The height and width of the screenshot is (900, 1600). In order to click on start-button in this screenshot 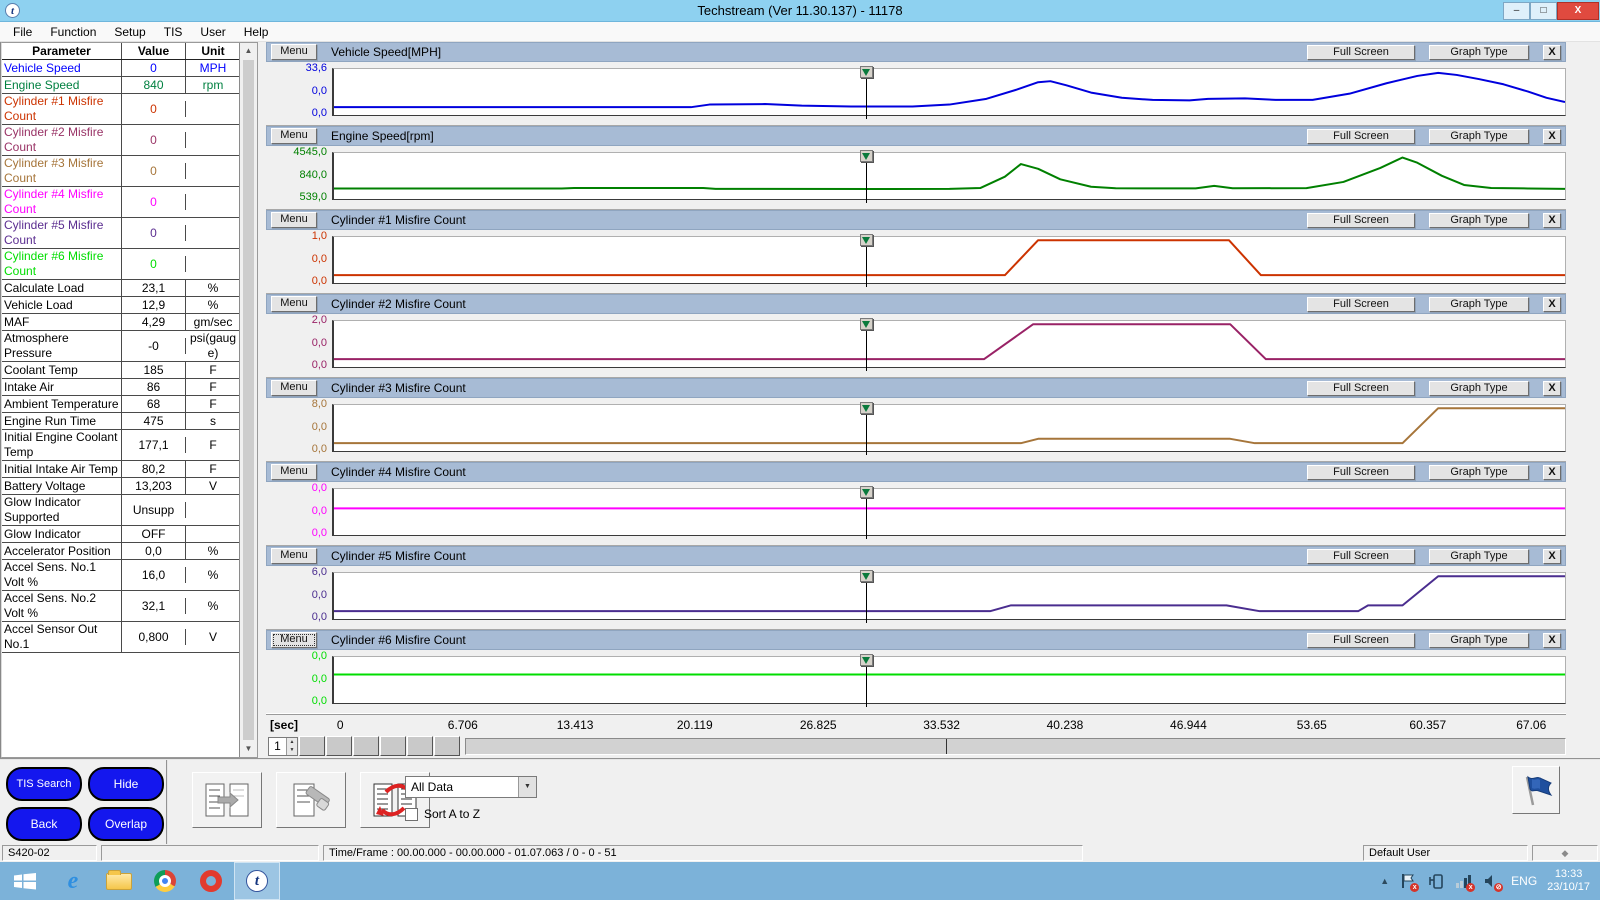, I will do `click(25, 881)`.